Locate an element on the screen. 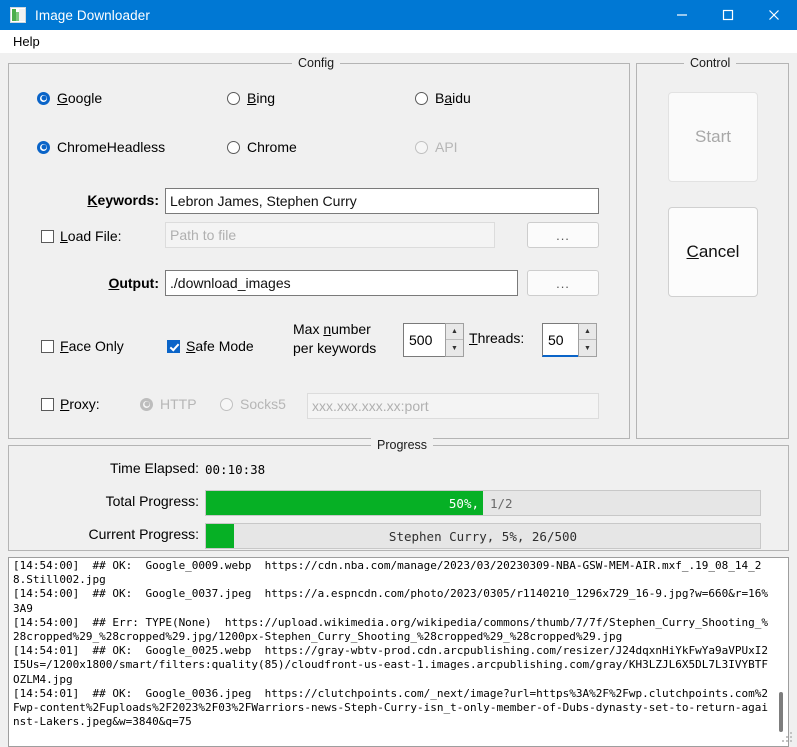  radio-baidu: Baidu is located at coordinates (443, 98).